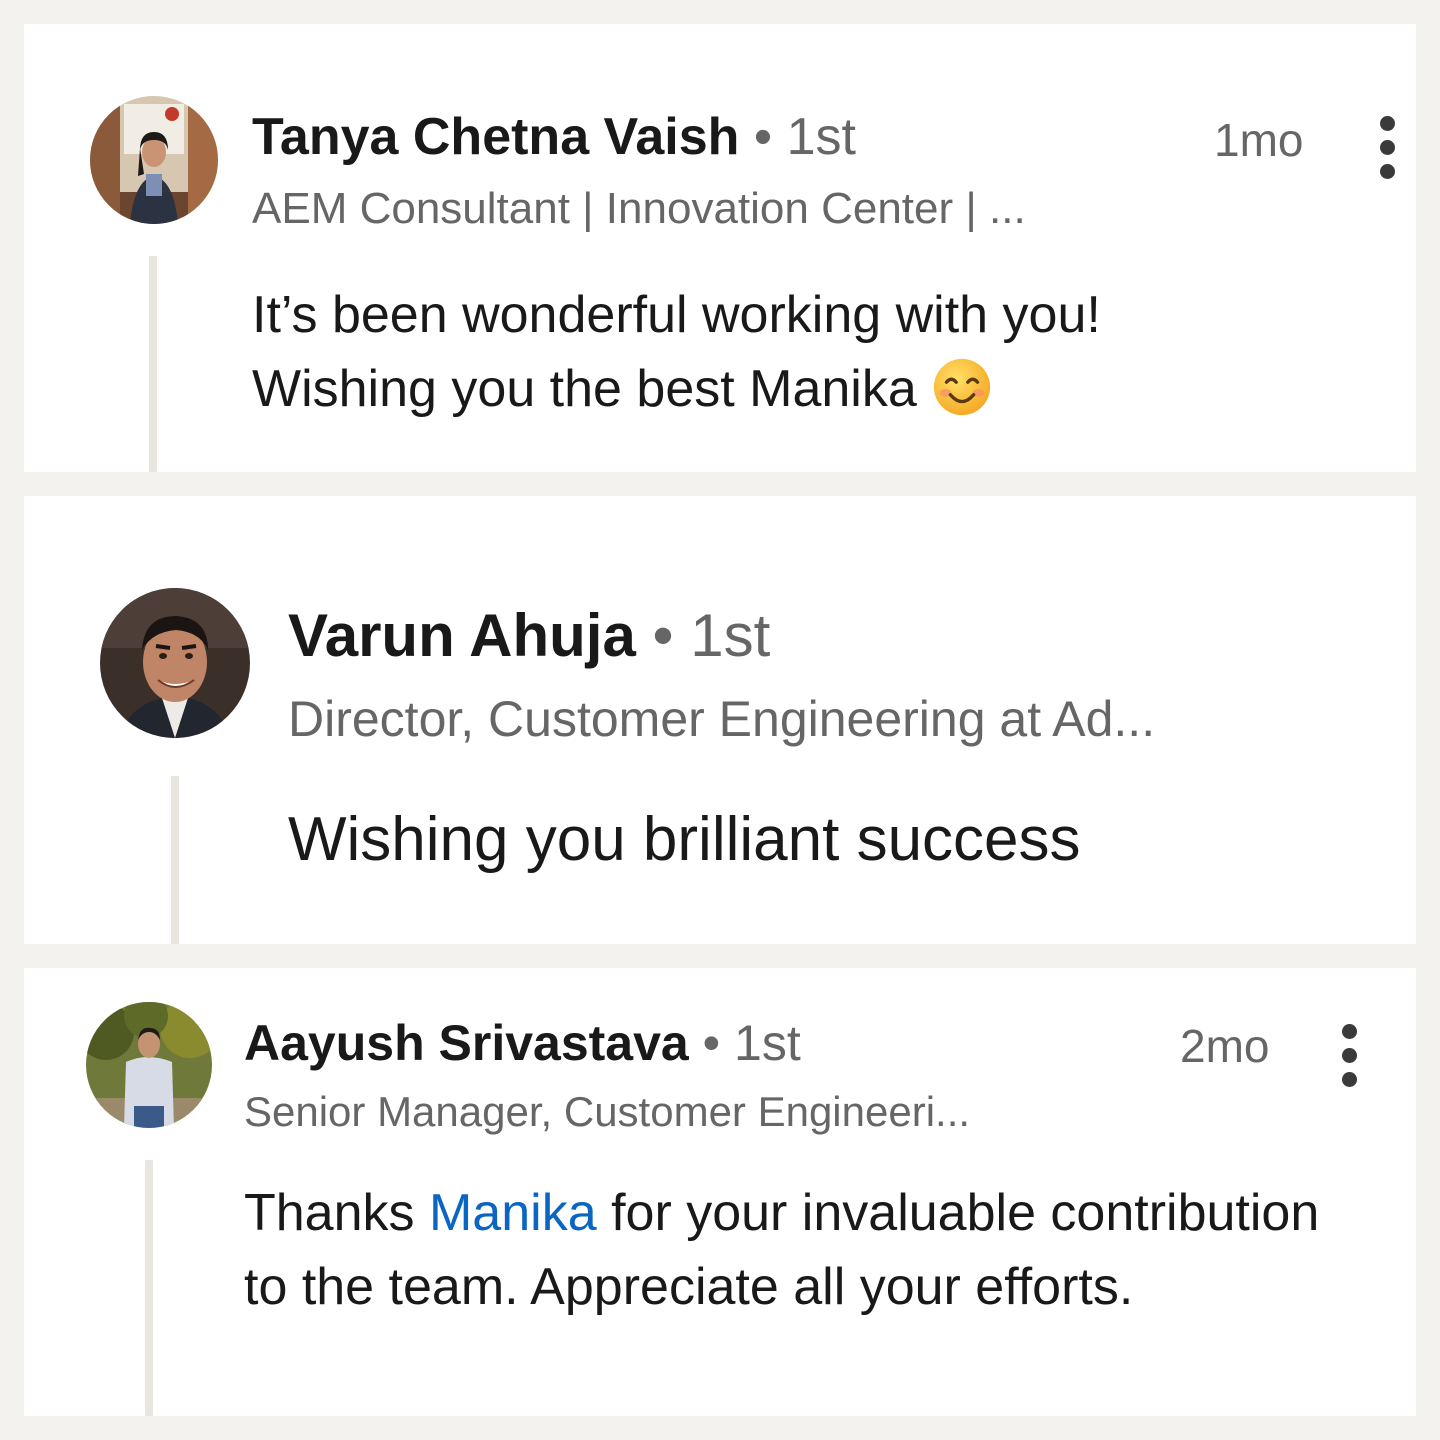  Describe the element at coordinates (336, 1213) in the screenshot. I see `comment-text-part: Thanks` at that location.